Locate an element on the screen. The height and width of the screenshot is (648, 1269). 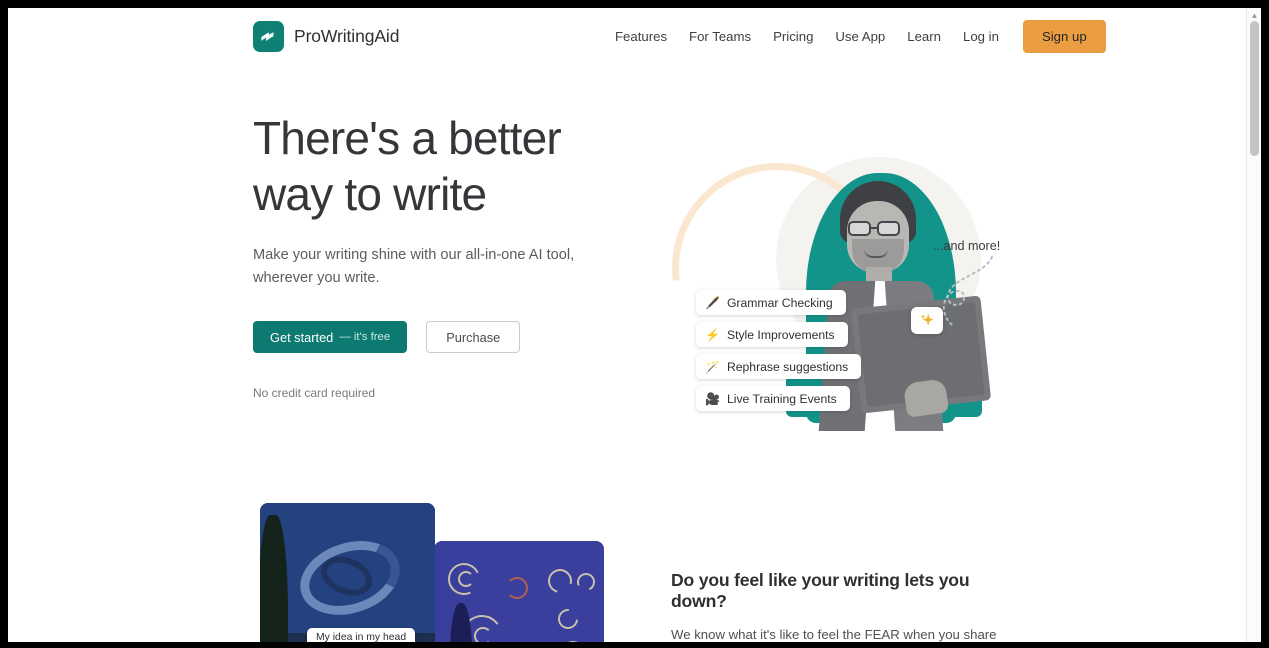
feature-card-live-training-events: 🎥 Live Training Events is located at coordinates (773, 398).